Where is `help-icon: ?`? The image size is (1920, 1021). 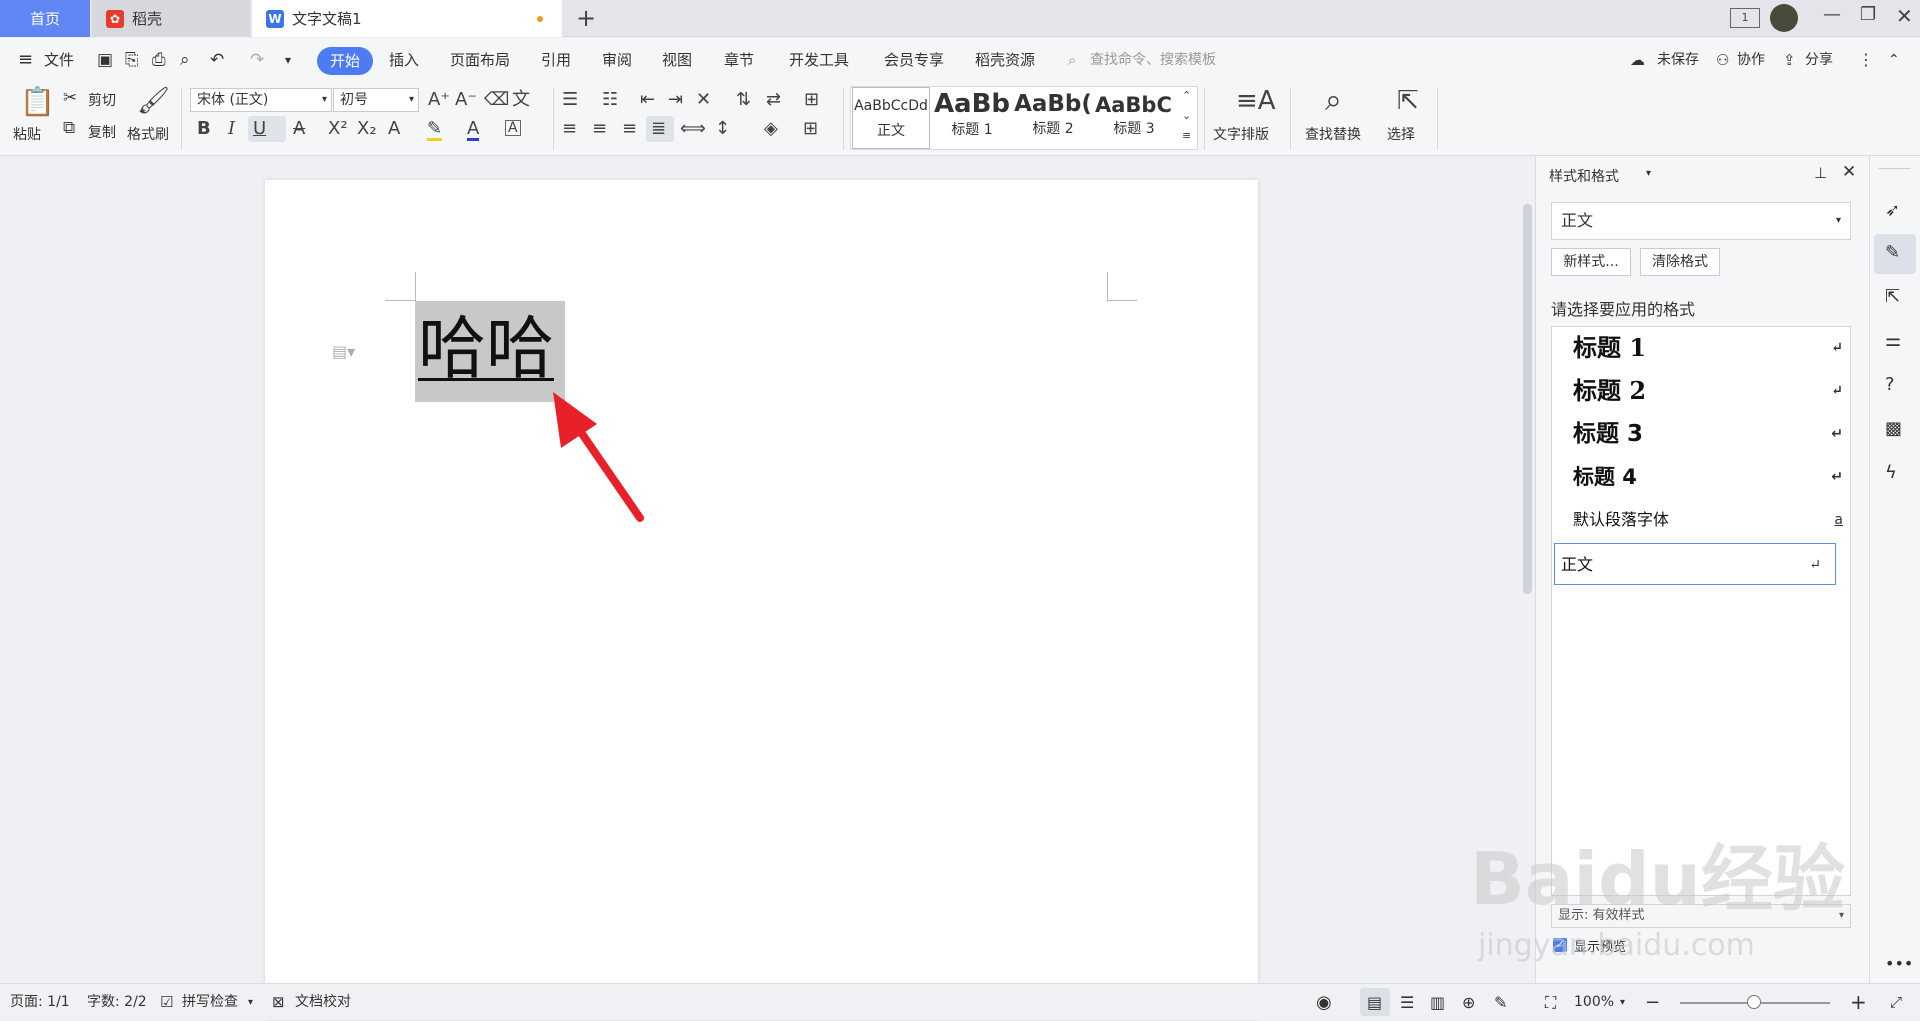
help-icon: ? is located at coordinates (1890, 384).